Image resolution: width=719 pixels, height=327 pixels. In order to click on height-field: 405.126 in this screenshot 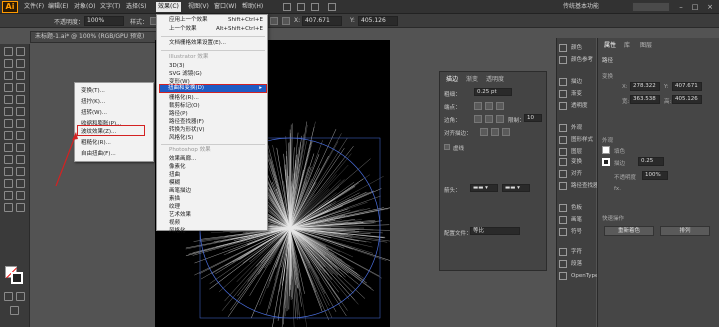, I will do `click(687, 99)`.